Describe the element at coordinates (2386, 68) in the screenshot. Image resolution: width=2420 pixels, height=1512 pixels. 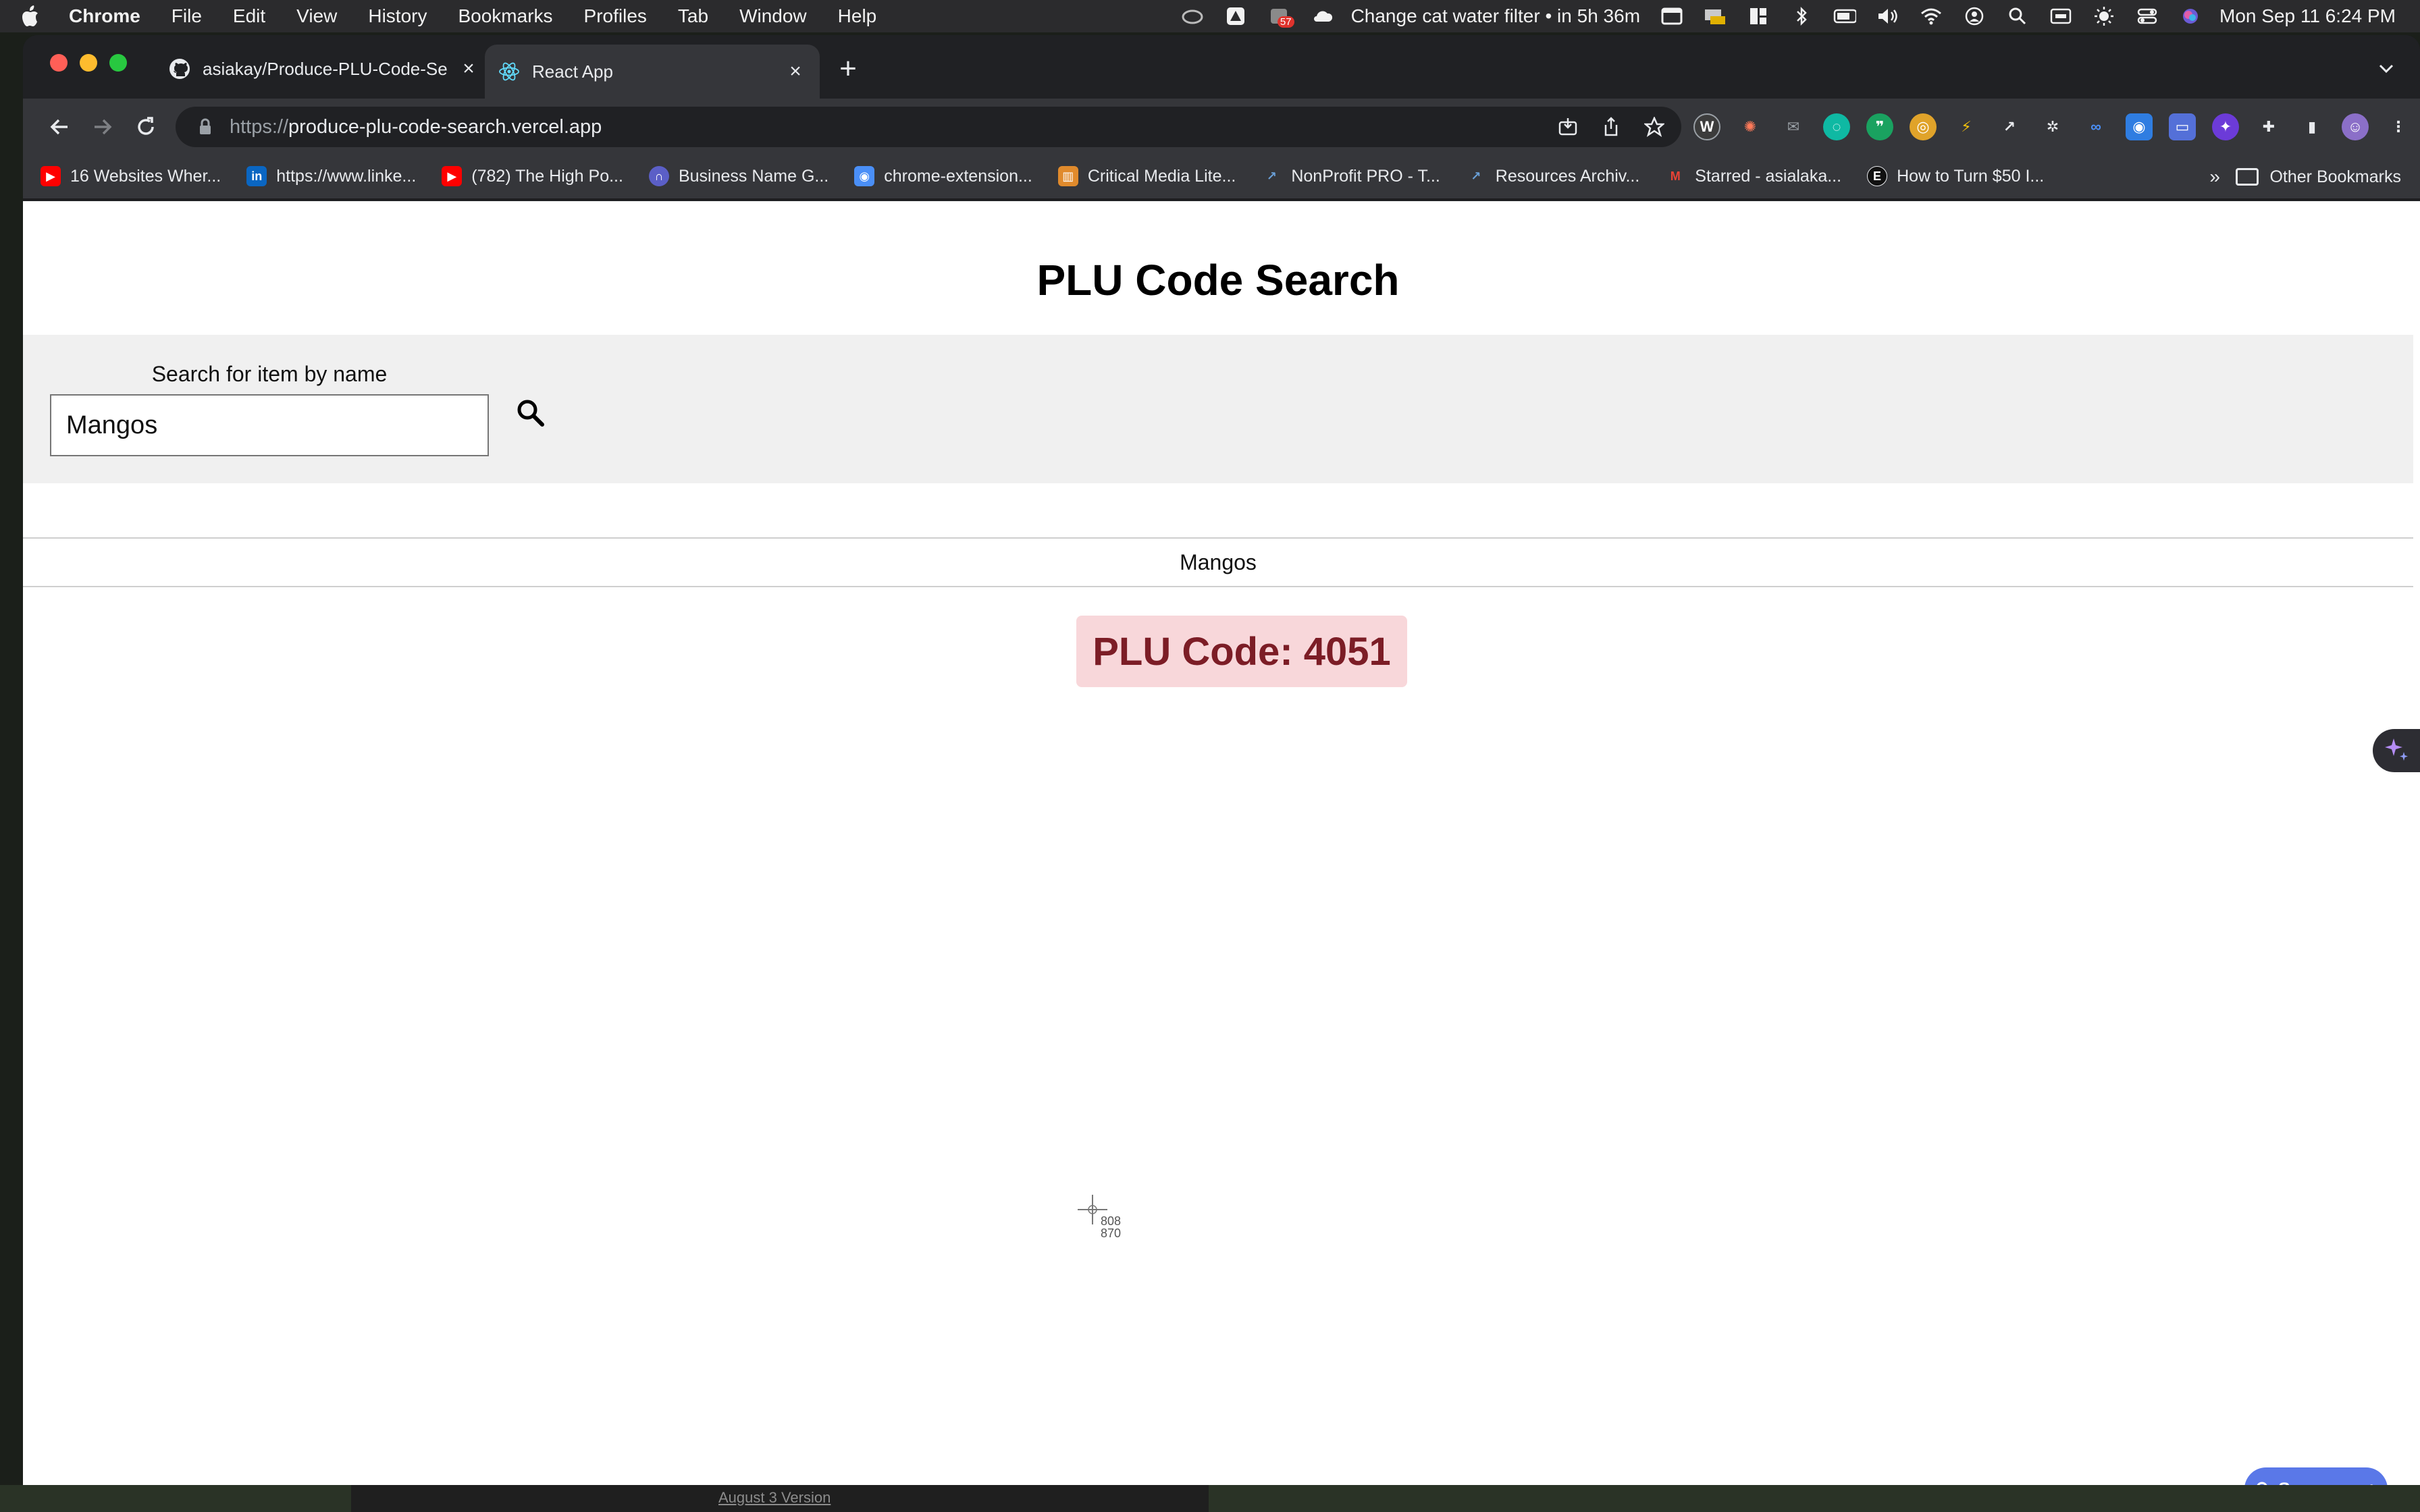
I see `tab-search-chevron-icon` at that location.